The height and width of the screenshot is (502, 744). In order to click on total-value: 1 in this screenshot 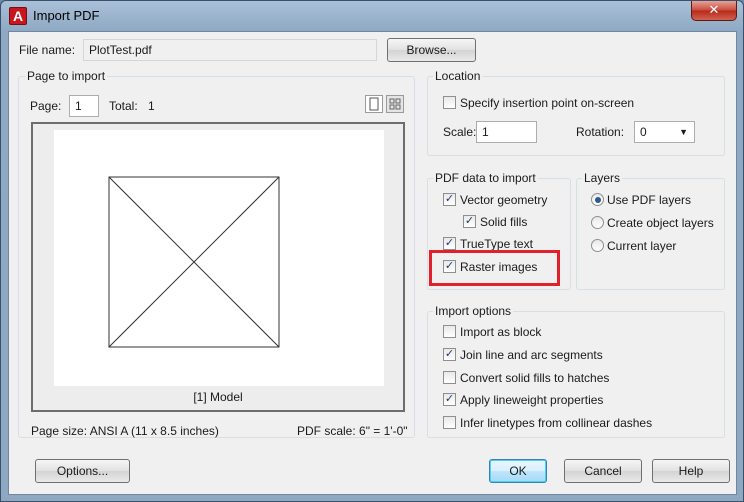, I will do `click(151, 106)`.